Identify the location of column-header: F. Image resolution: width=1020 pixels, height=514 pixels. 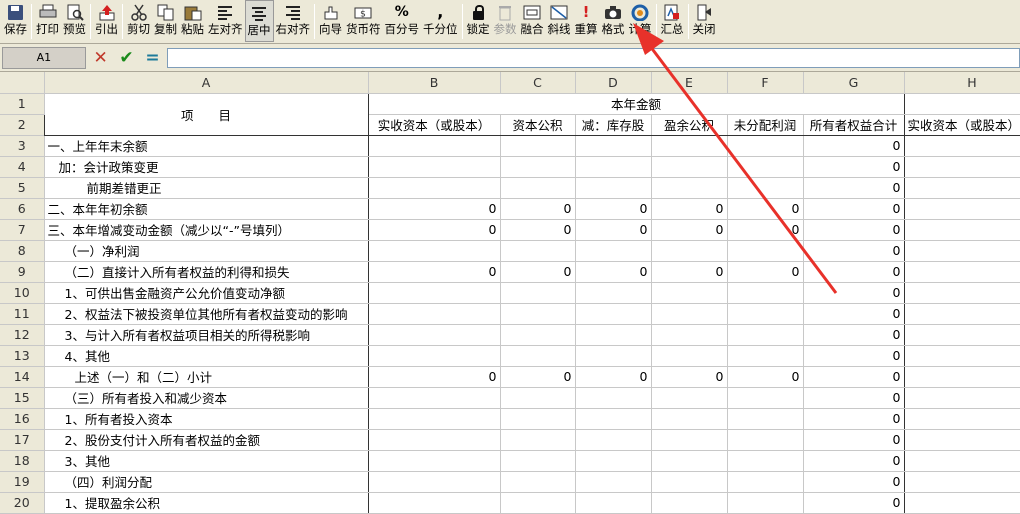
(765, 83).